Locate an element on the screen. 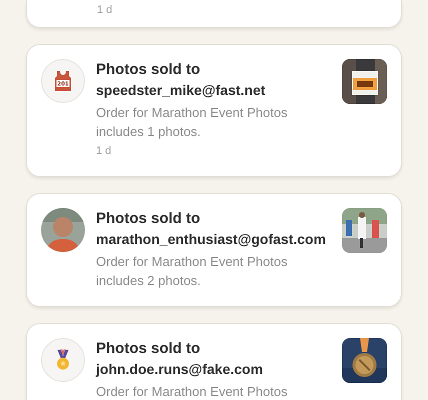  buyer-email: speedster_mike@fast.net is located at coordinates (181, 90).